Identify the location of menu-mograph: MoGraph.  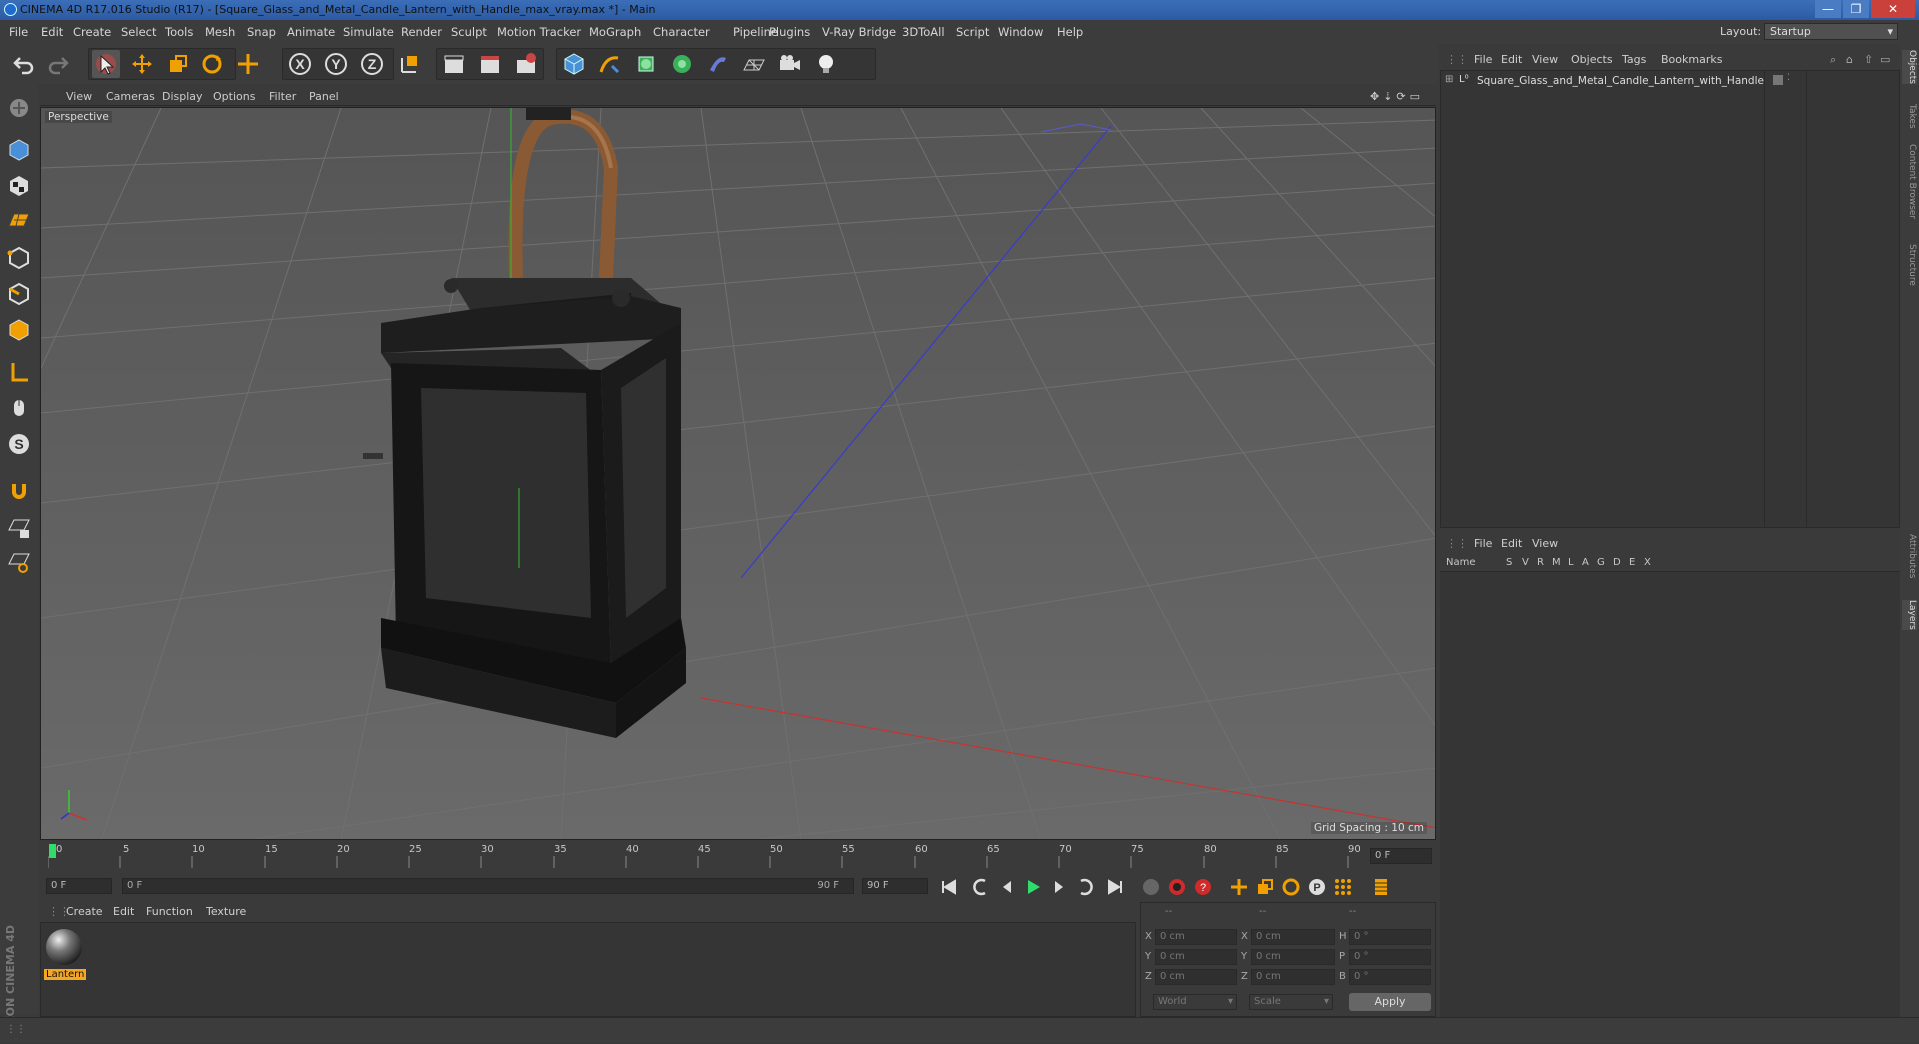
(615, 32).